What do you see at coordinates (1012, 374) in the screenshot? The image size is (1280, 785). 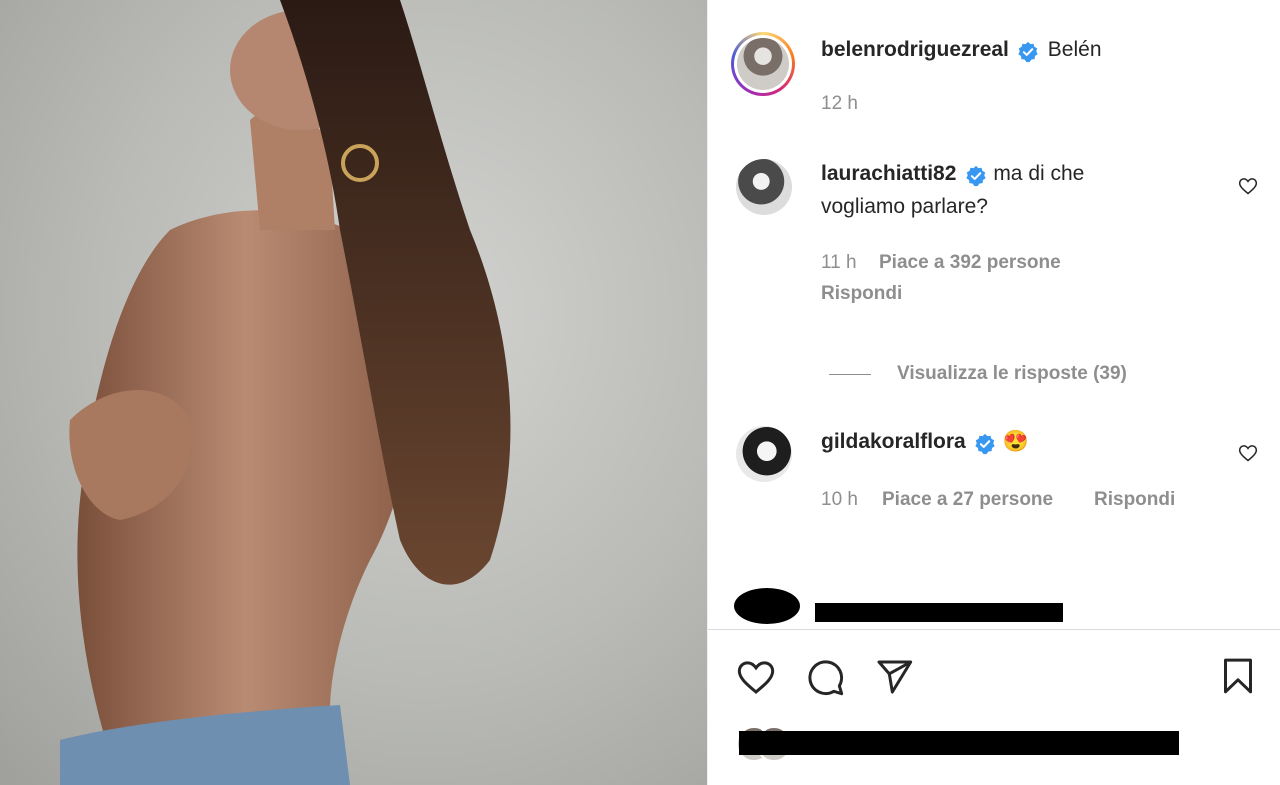 I see `view-replies-button: Visualizza le risposte (39)` at bounding box center [1012, 374].